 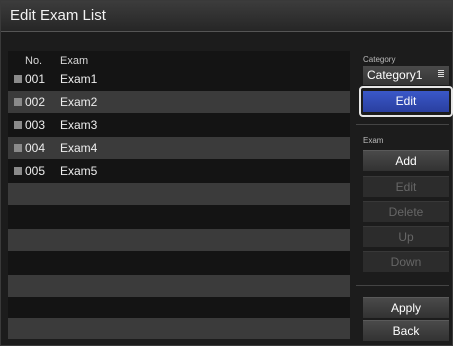 I want to click on row-no: 001, so click(x=35, y=79).